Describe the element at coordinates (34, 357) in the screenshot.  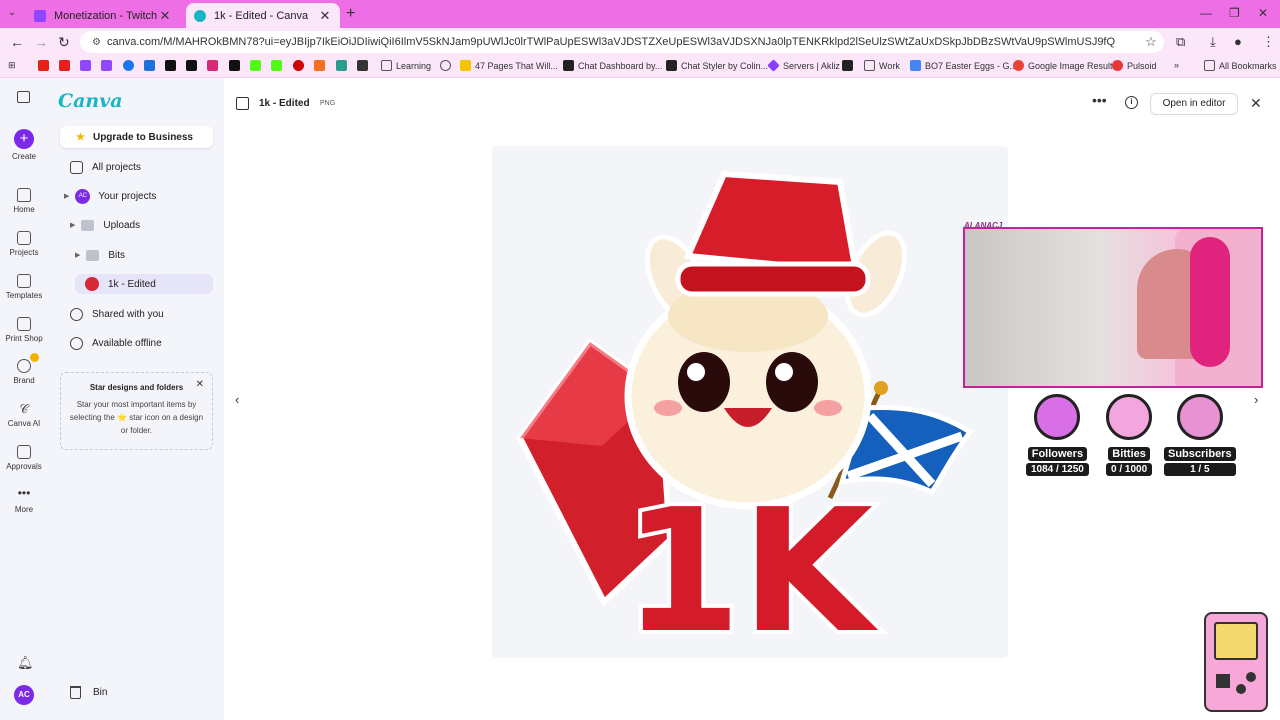
I see `crown-badge-icon` at that location.